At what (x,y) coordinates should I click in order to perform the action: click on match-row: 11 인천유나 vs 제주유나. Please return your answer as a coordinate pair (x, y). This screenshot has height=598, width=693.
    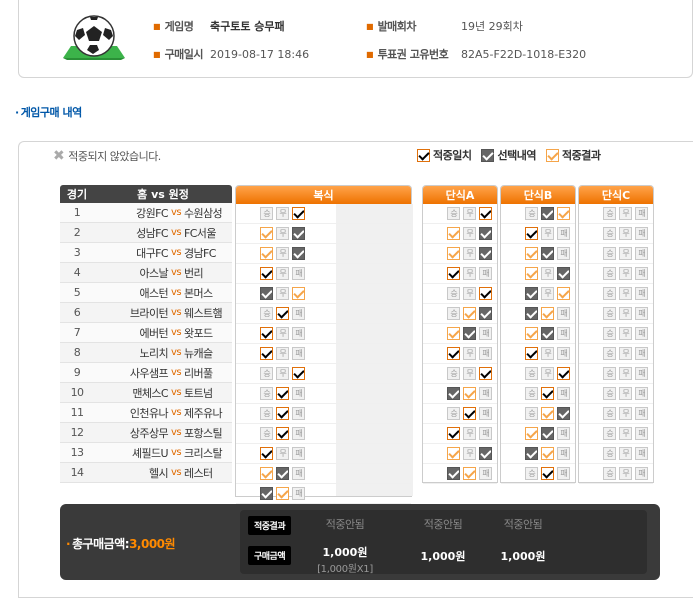
    Looking at the image, I should click on (146, 413).